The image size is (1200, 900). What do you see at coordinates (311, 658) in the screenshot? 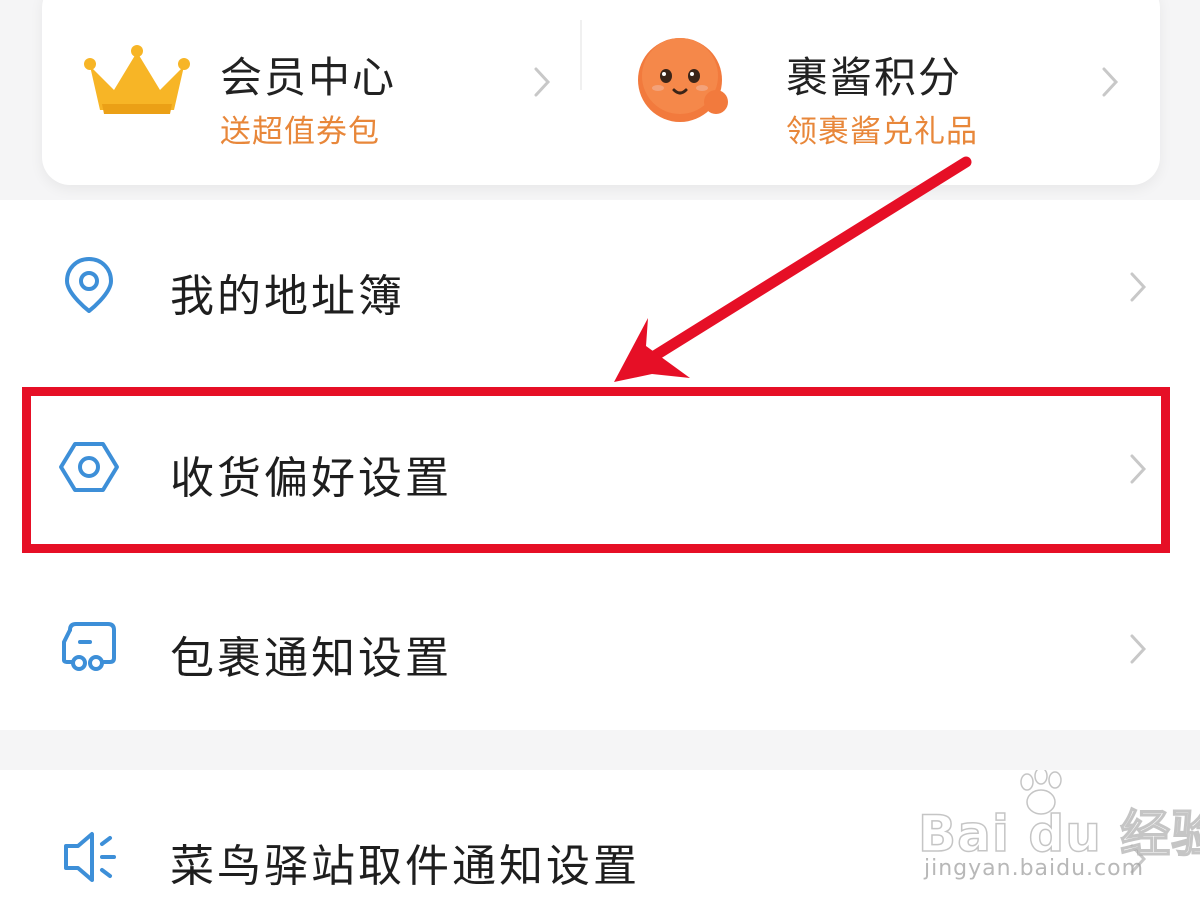
I see `menu-item-label: 包裹通知设置` at bounding box center [311, 658].